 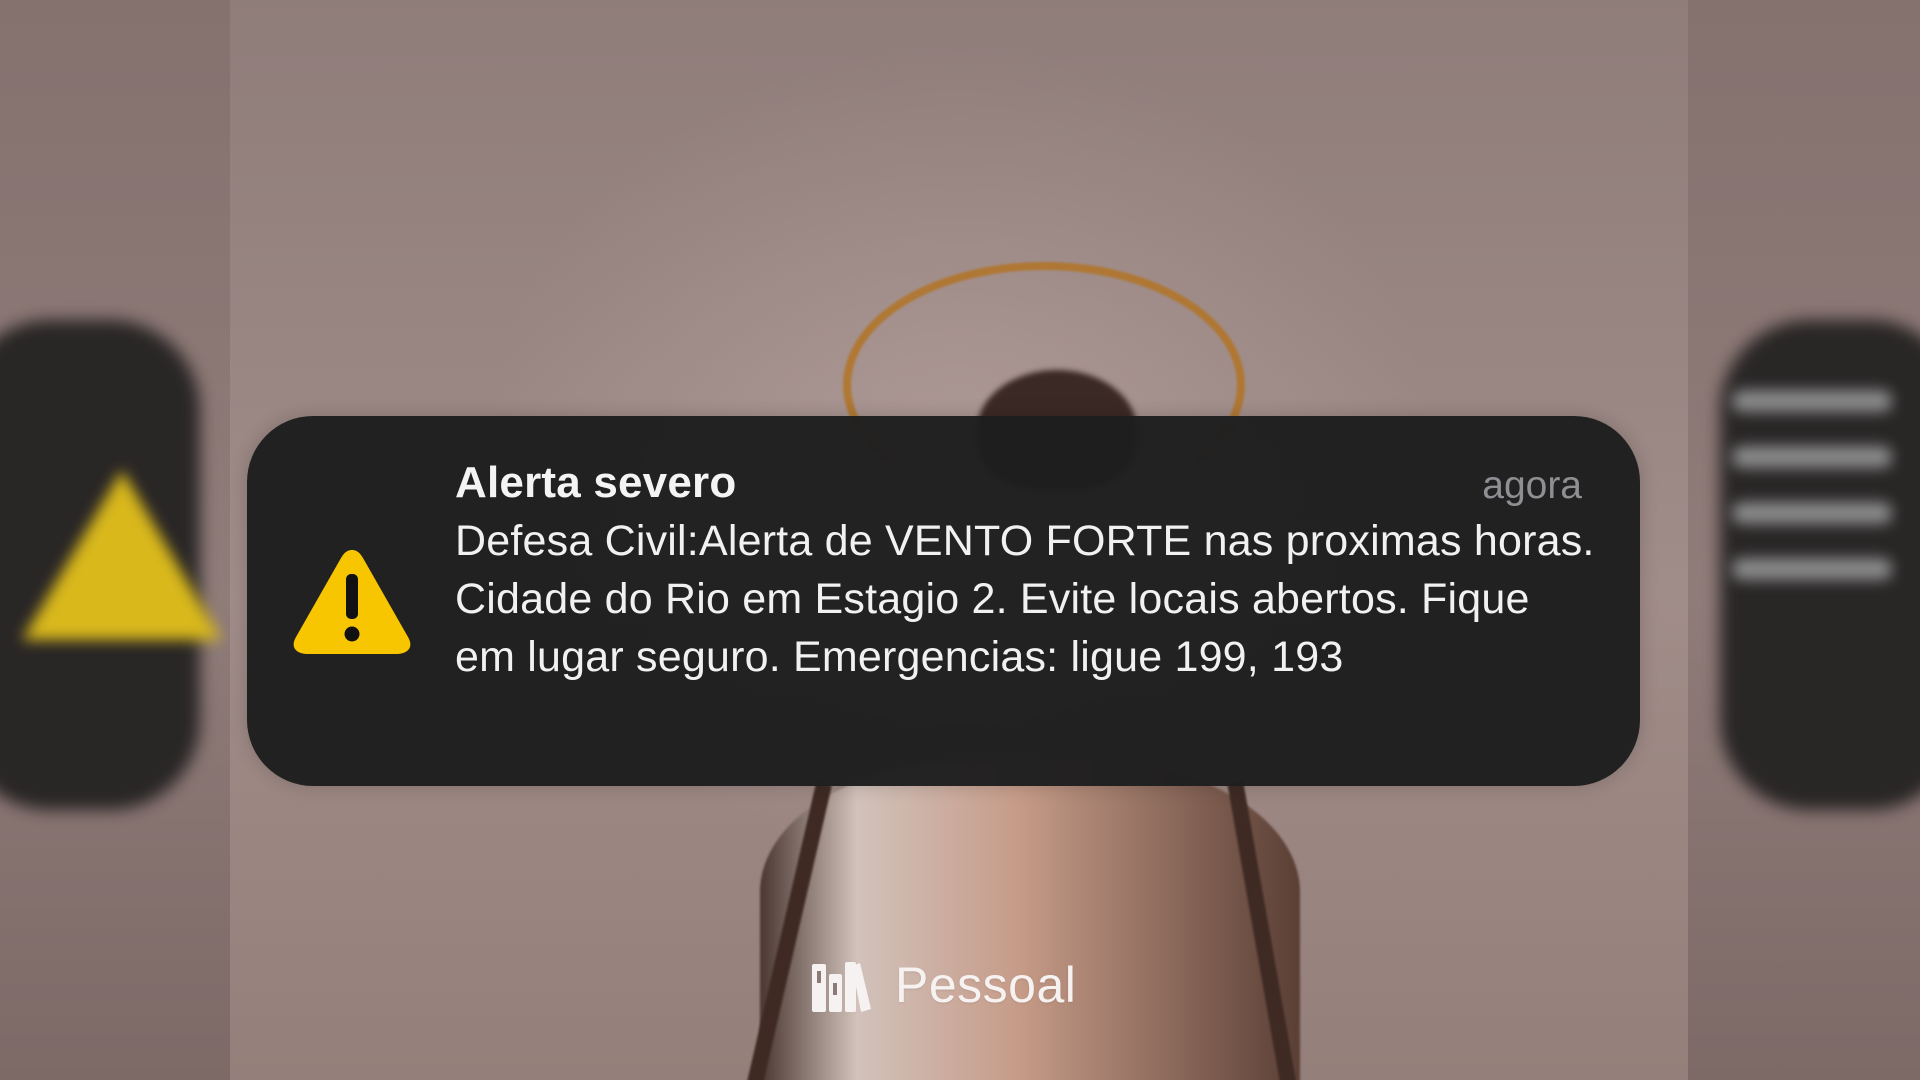 I want to click on warning-triangle-icon, so click(x=352, y=602).